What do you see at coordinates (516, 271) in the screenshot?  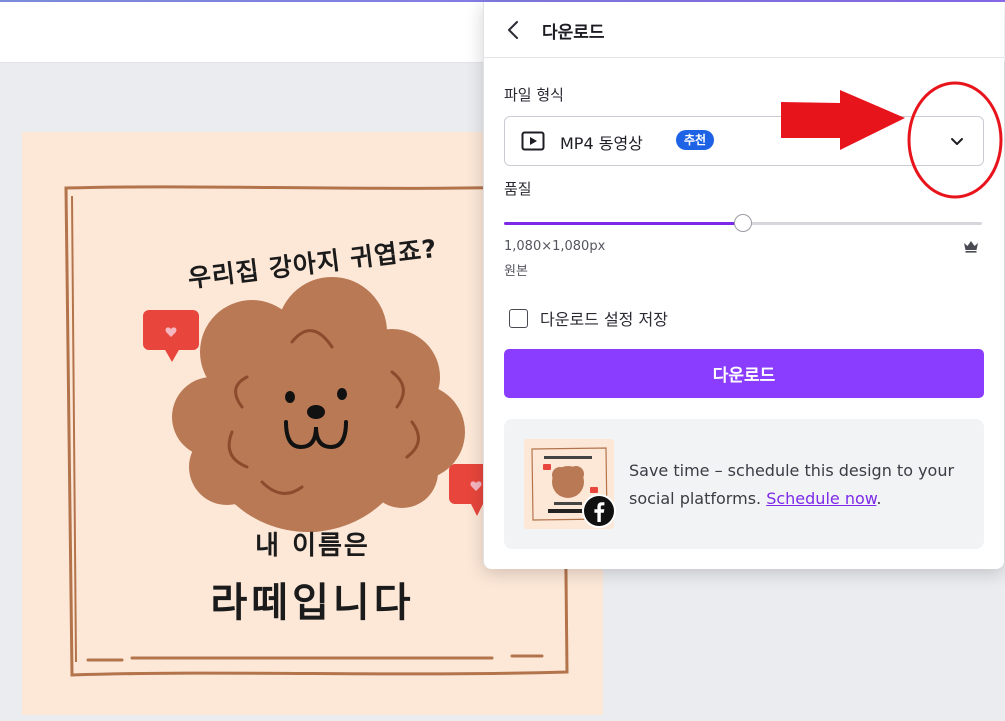 I see `resolution-note: 원본` at bounding box center [516, 271].